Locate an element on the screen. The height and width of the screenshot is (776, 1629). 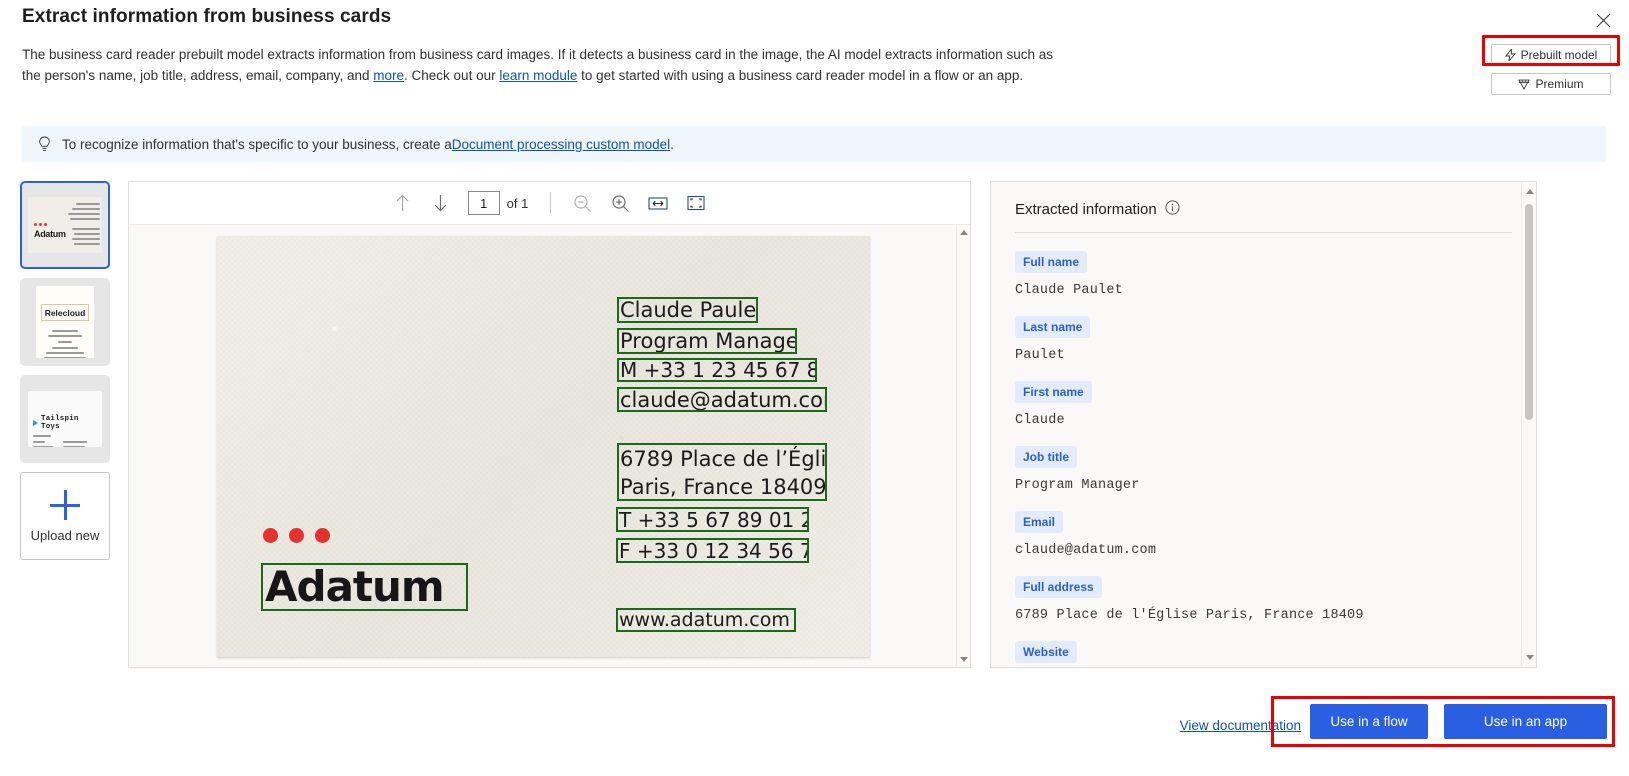
diamond-icon is located at coordinates (1524, 84).